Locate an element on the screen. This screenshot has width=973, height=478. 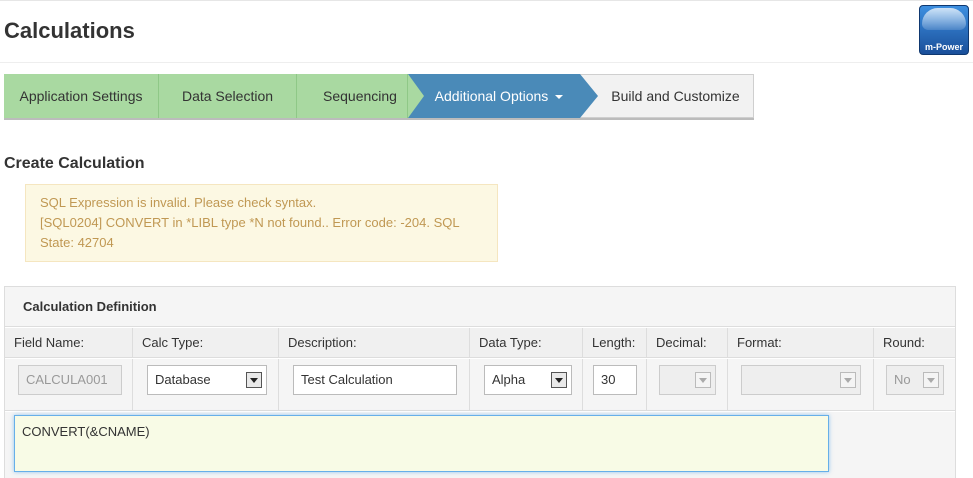
format-select is located at coordinates (801, 380).